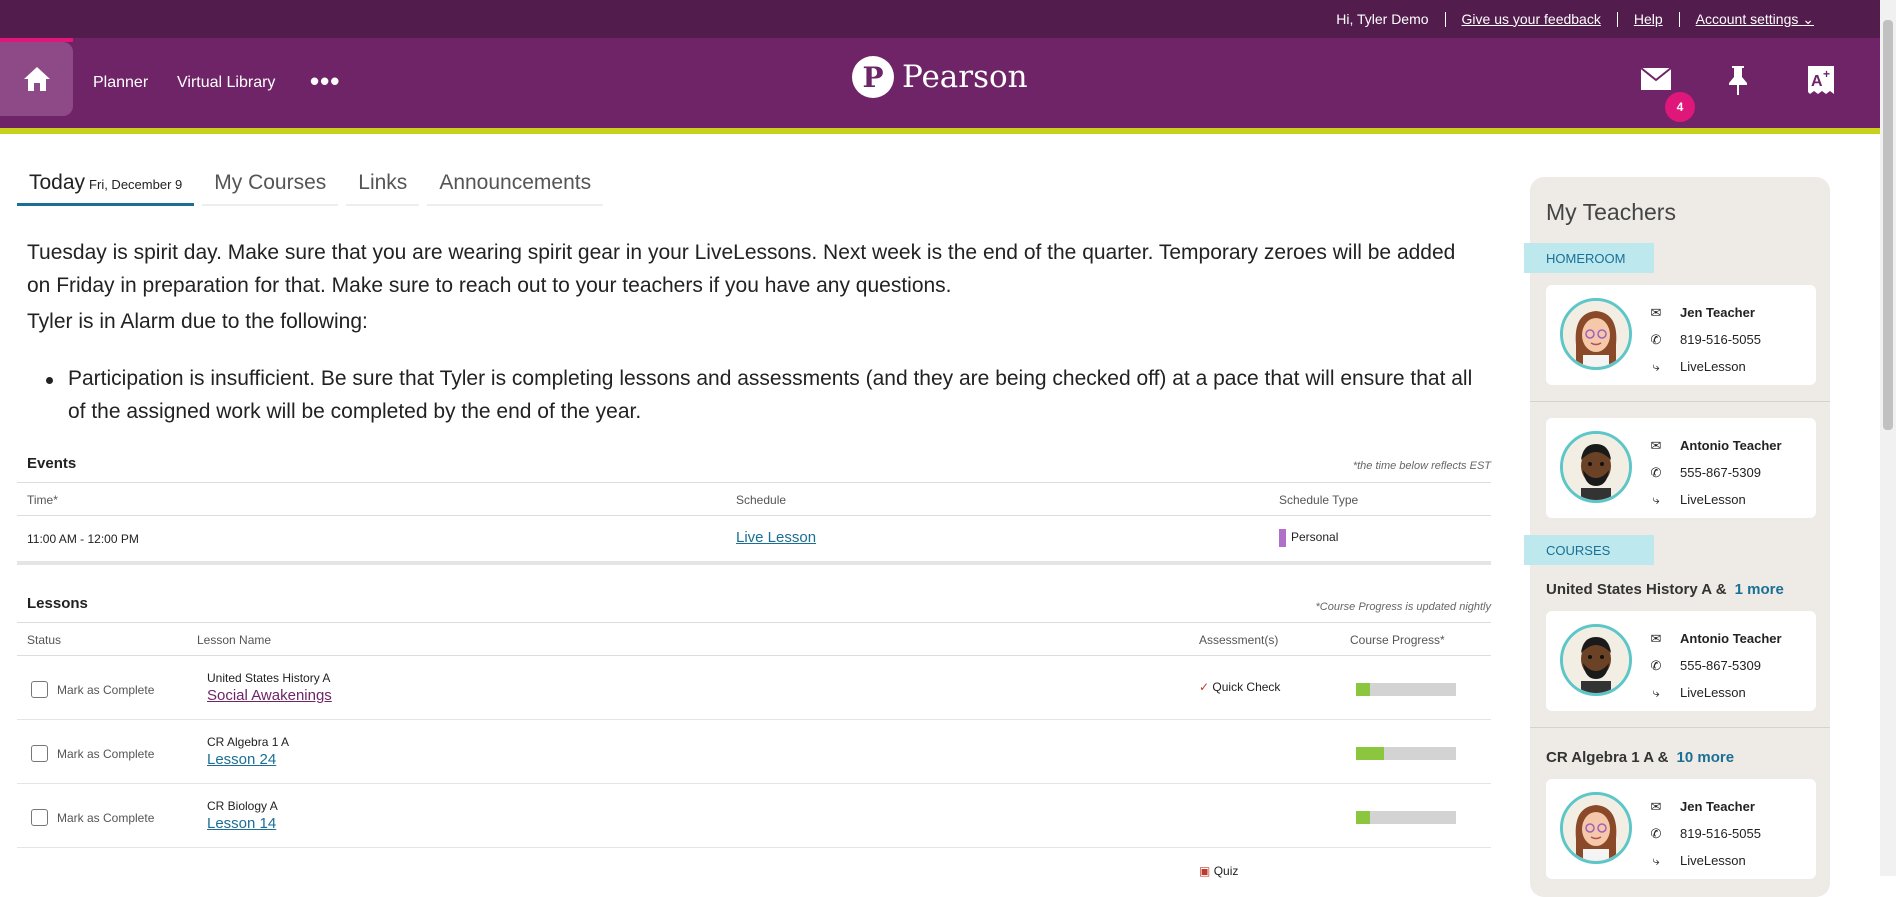 The width and height of the screenshot is (1896, 897). I want to click on tab-announcements: Announcements, so click(515, 187).